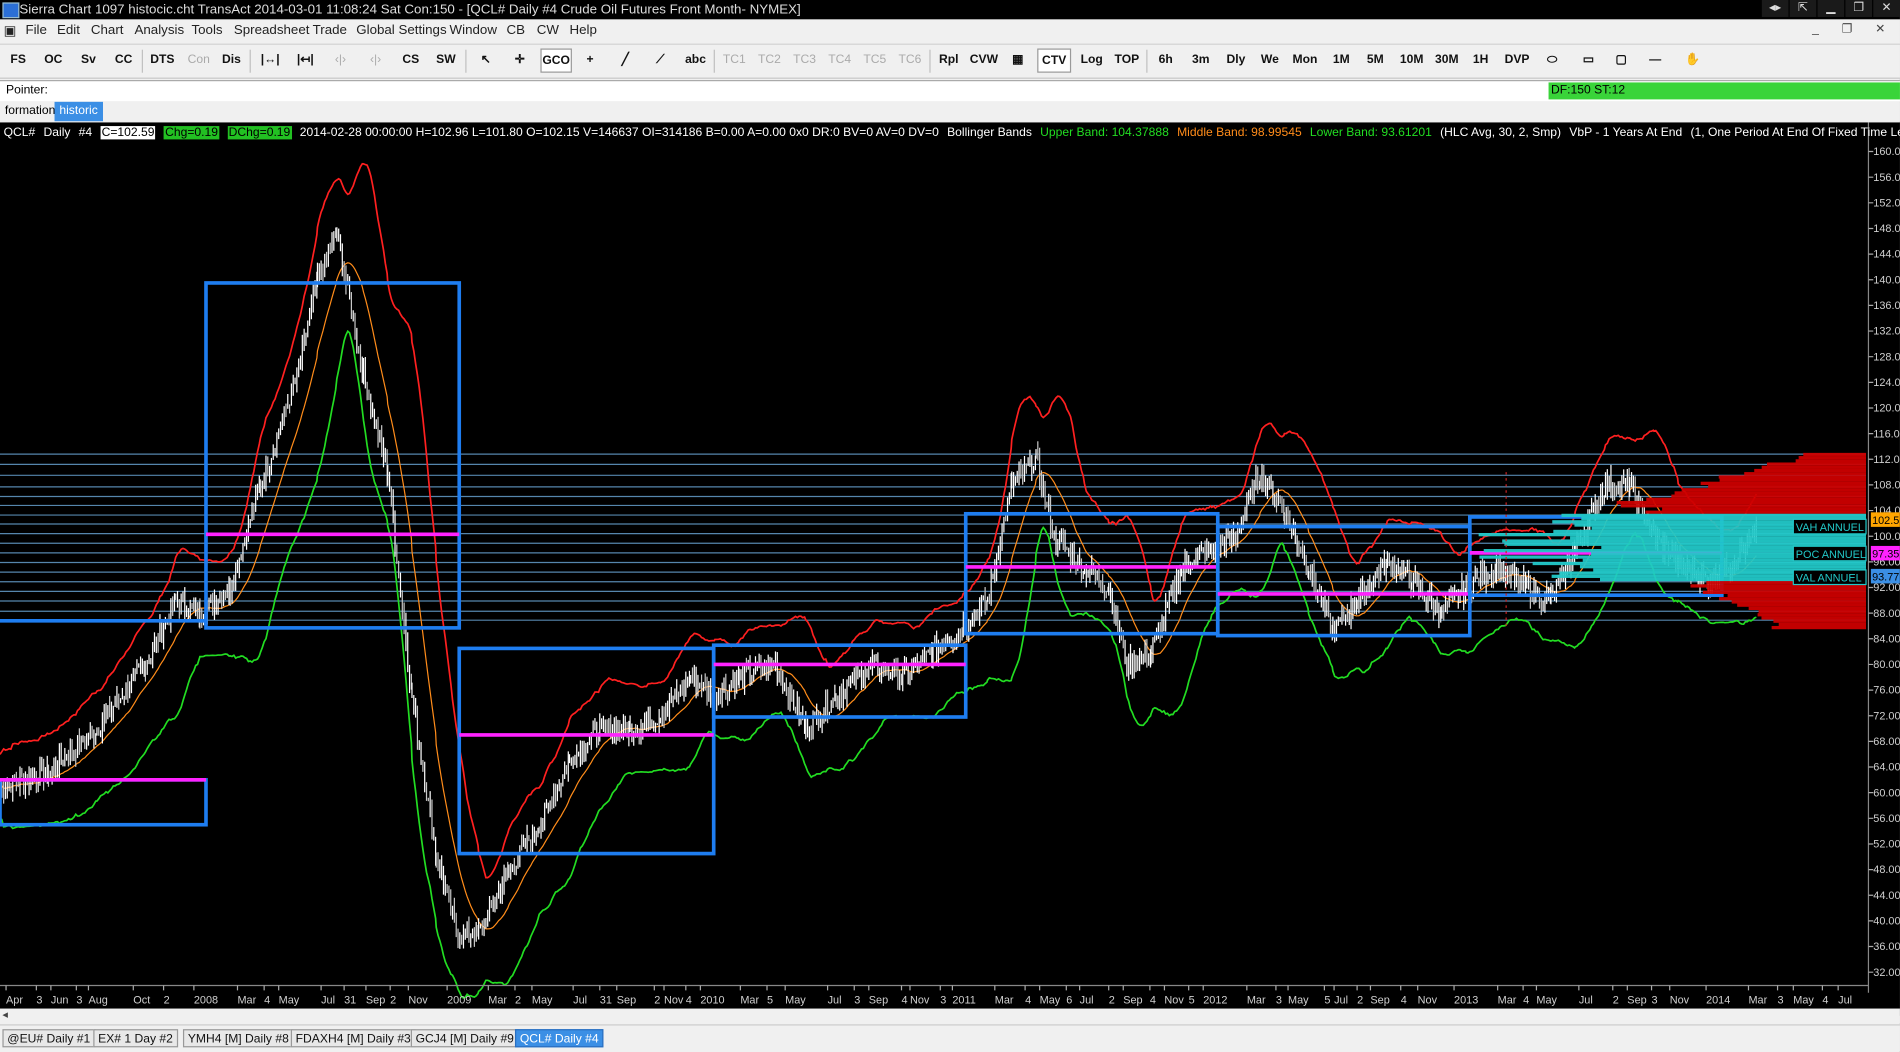 This screenshot has width=1900, height=1052. Describe the element at coordinates (10, 31) in the screenshot. I see `mdi-doc-icon: ▣` at that location.